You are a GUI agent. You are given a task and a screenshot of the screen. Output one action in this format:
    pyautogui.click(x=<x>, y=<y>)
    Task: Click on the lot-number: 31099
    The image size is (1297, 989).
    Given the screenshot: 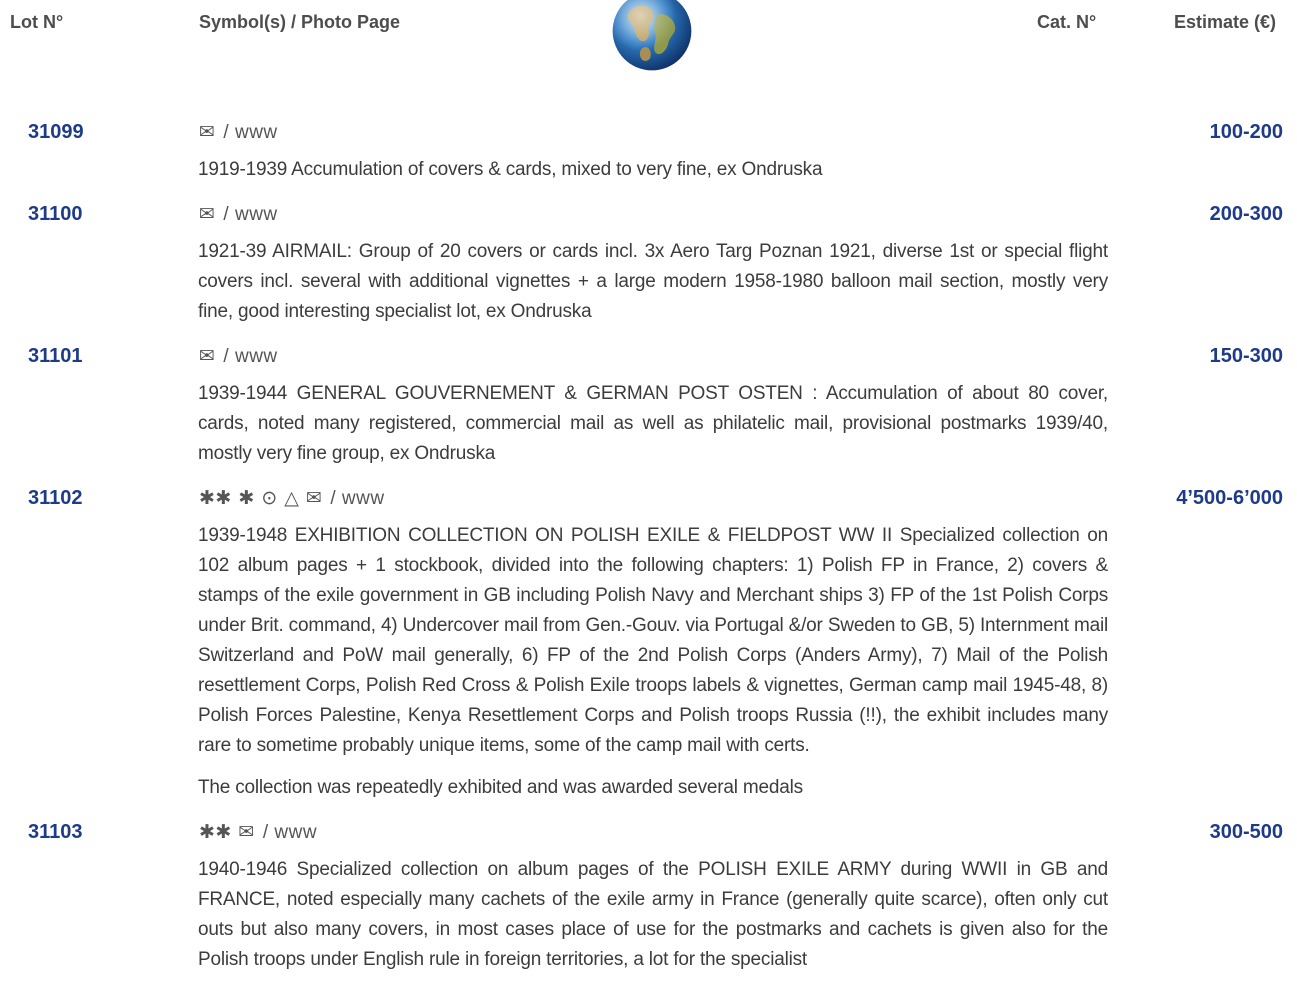 What is the action you would take?
    pyautogui.click(x=56, y=132)
    